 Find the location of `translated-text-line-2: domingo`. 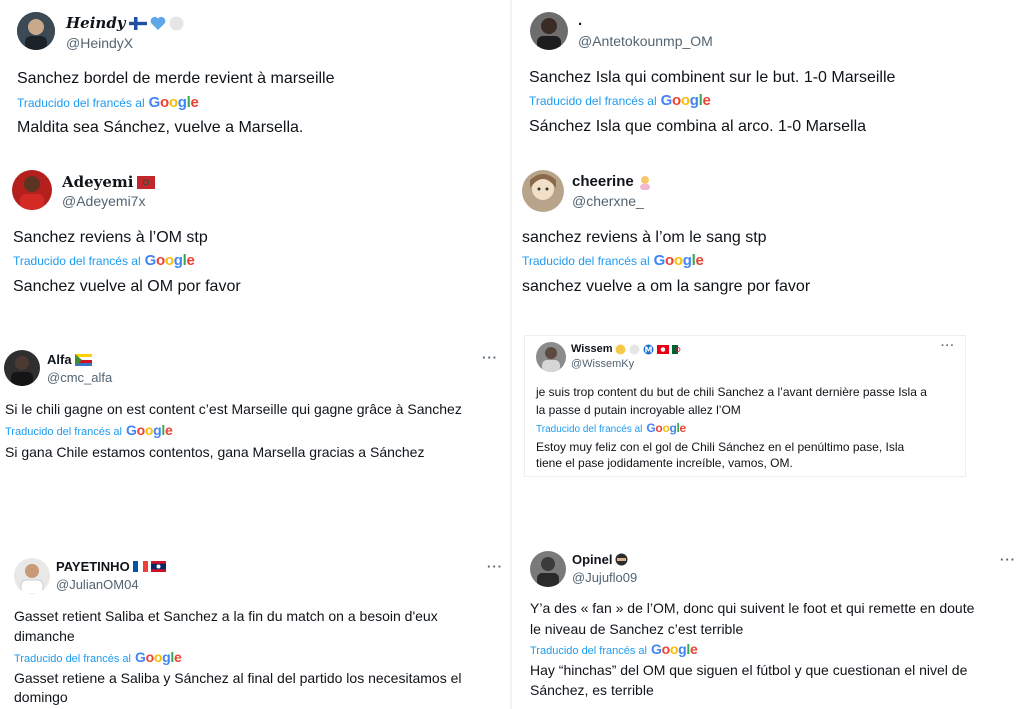

translated-text-line-2: domingo is located at coordinates (41, 697).